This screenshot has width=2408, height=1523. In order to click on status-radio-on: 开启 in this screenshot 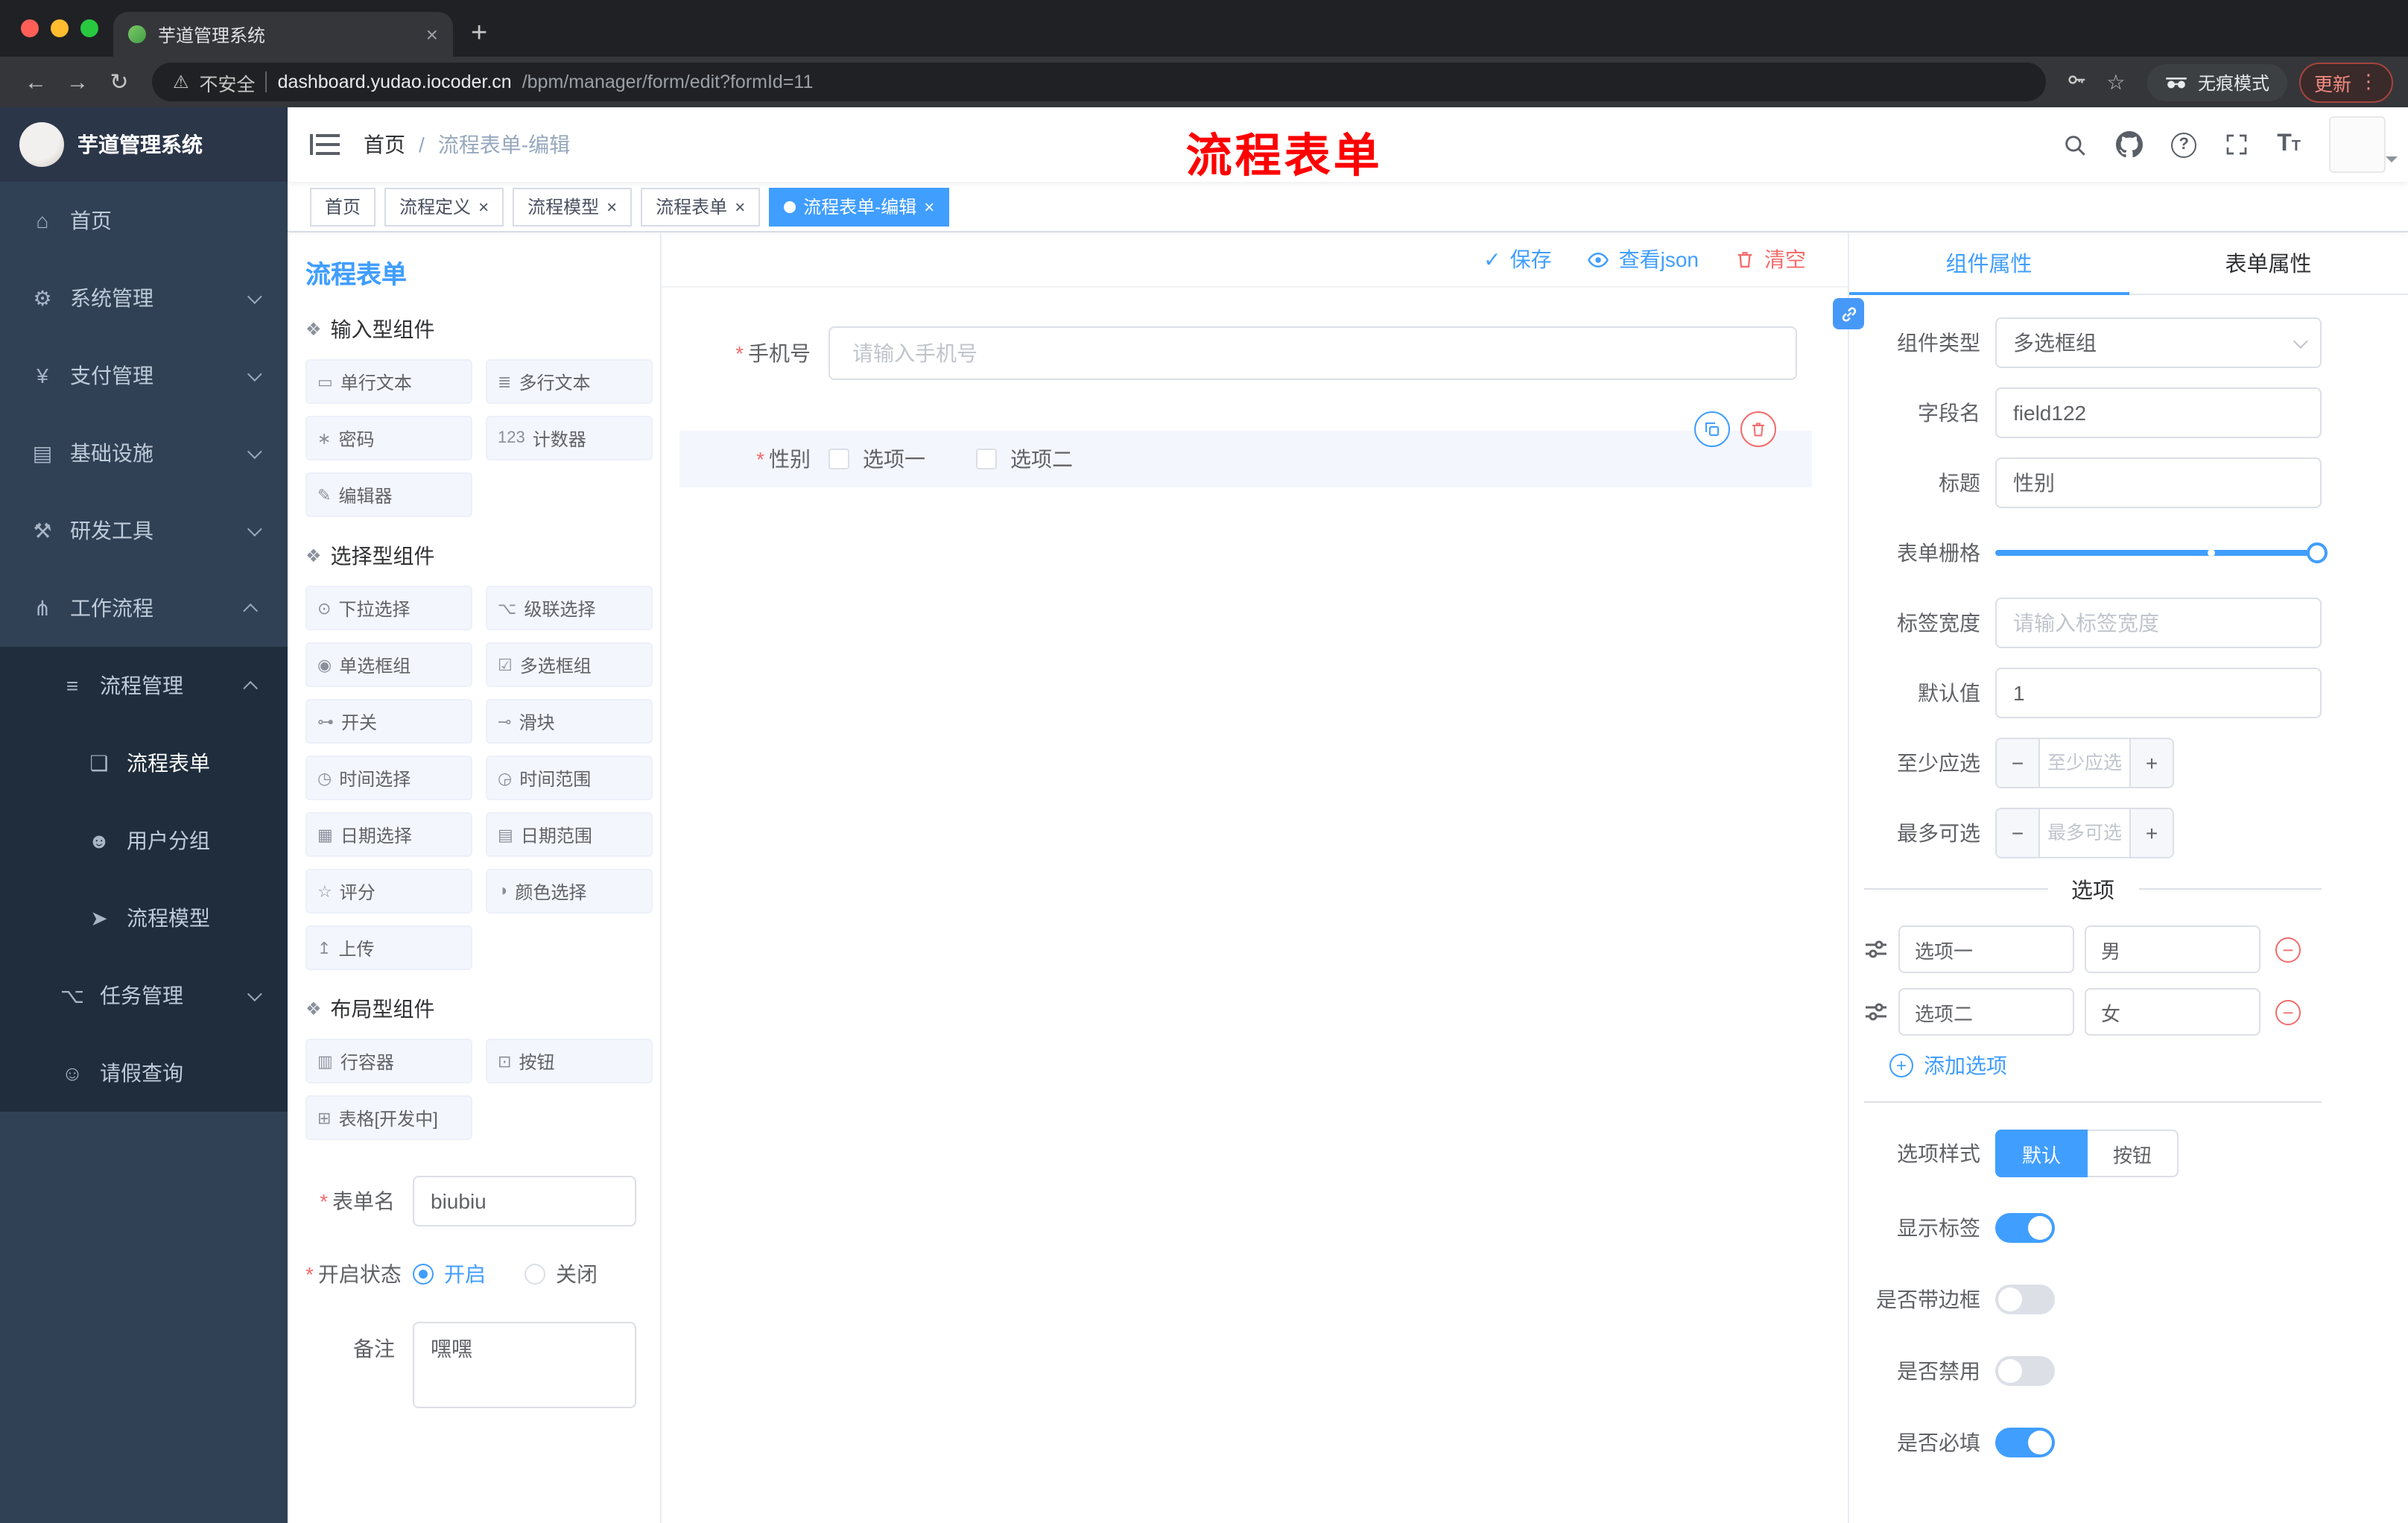, I will do `click(449, 1274)`.